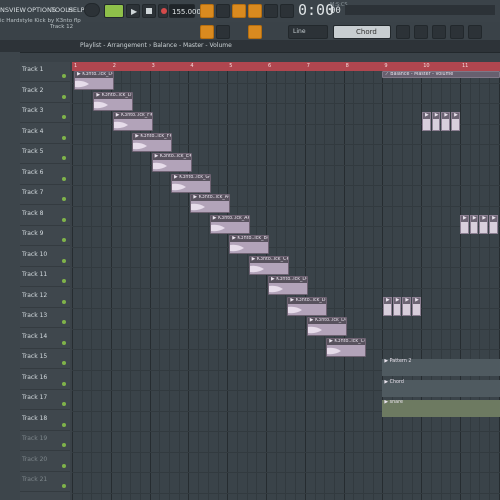  What do you see at coordinates (45, 216) in the screenshot?
I see `track-header: Track 8` at bounding box center [45, 216].